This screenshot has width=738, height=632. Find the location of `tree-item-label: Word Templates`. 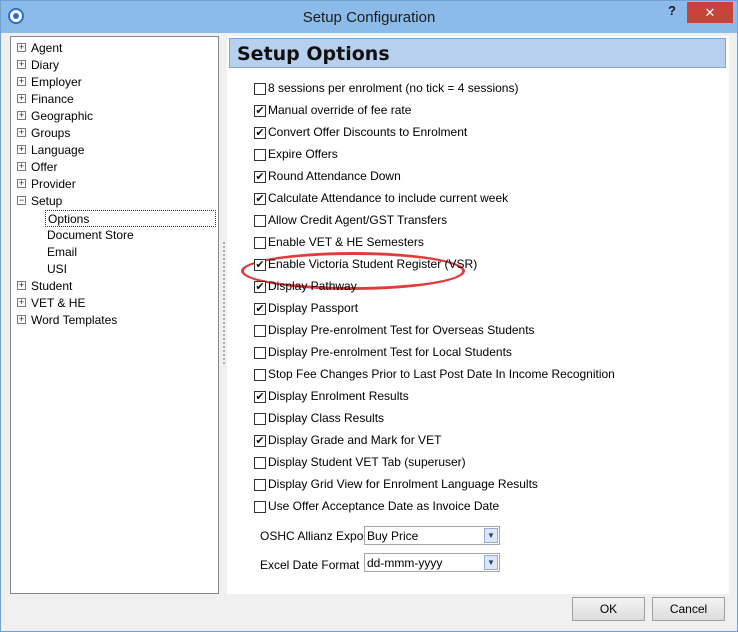

tree-item-label: Word Templates is located at coordinates (74, 320).